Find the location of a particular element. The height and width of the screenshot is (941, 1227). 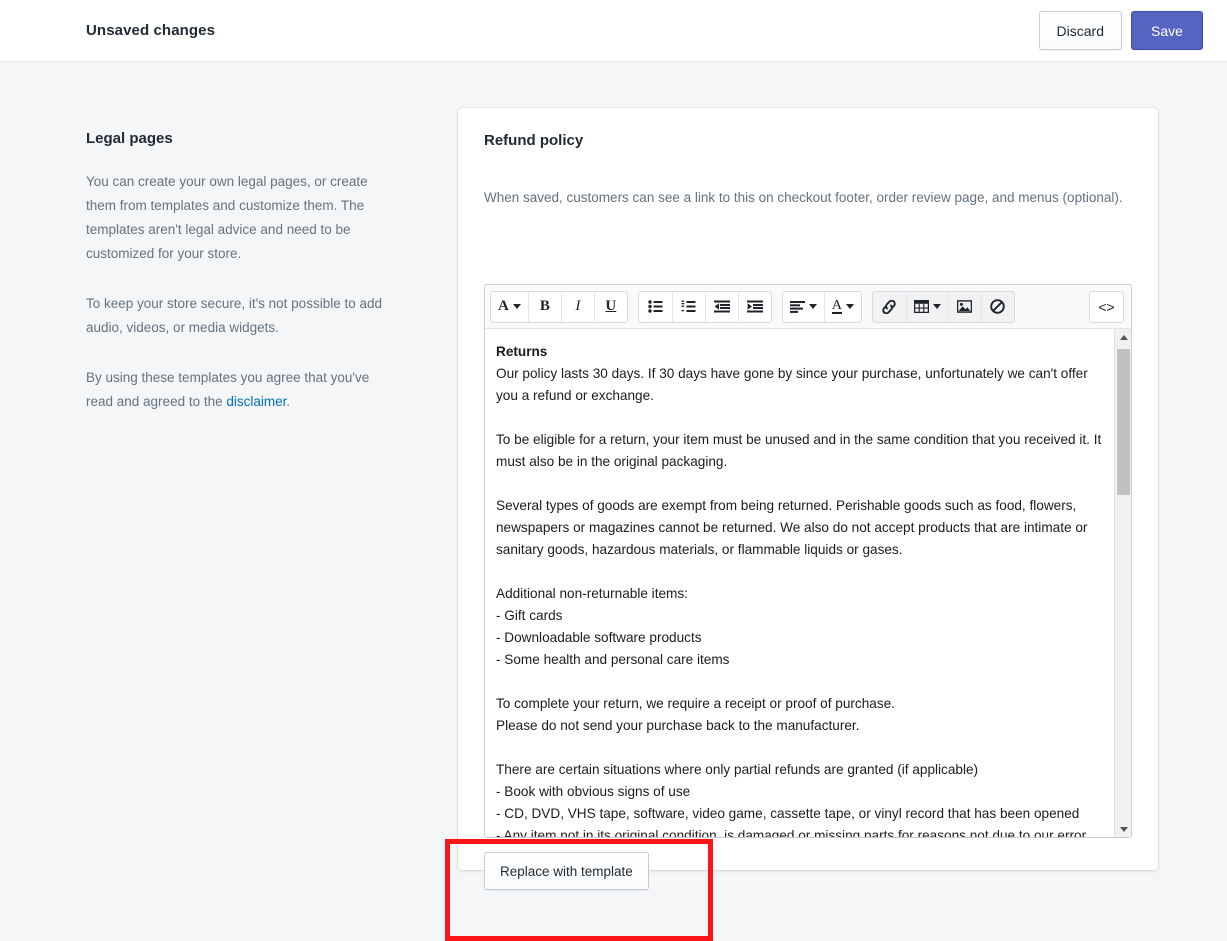

image-icon is located at coordinates (965, 306).